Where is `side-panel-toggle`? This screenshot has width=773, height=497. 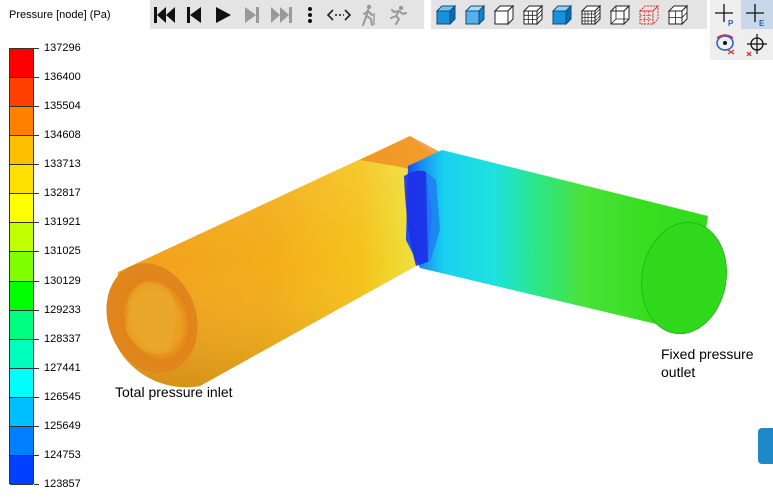
side-panel-toggle is located at coordinates (765, 446).